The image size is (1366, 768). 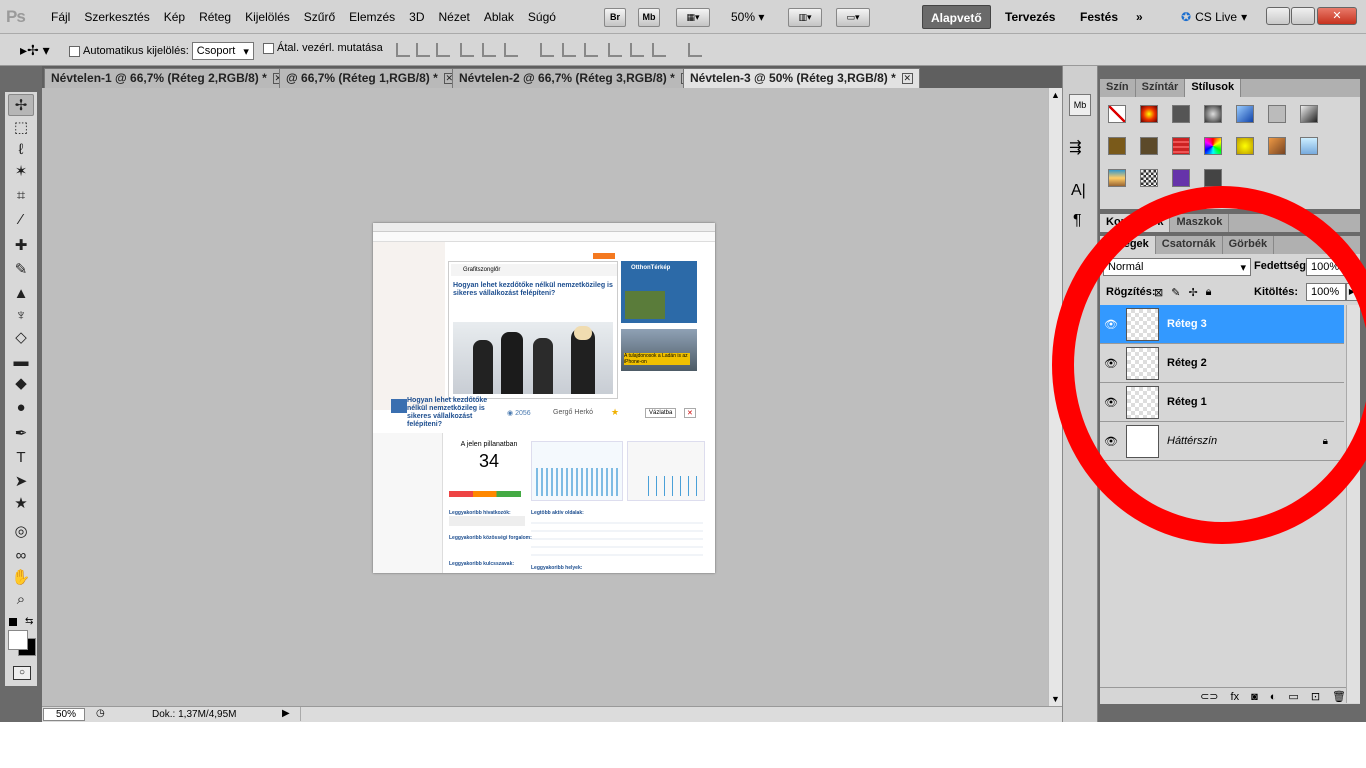 What do you see at coordinates (1128, 245) in the screenshot?
I see `tab-layers: Rétegek` at bounding box center [1128, 245].